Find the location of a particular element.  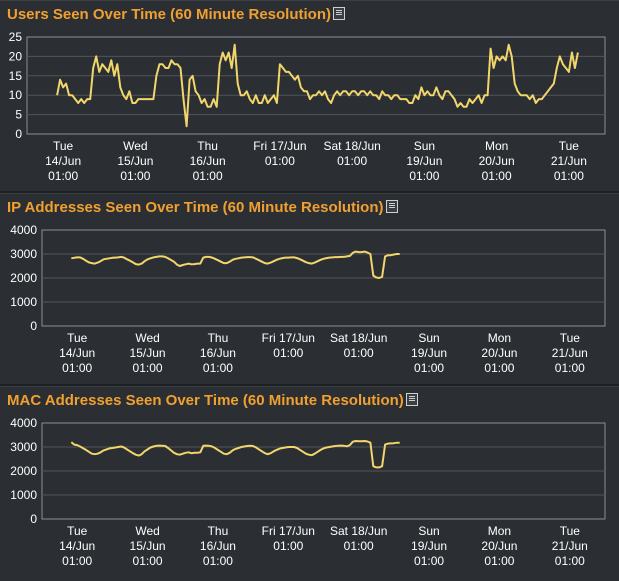

y-tick-label: 5 is located at coordinates (18, 115).